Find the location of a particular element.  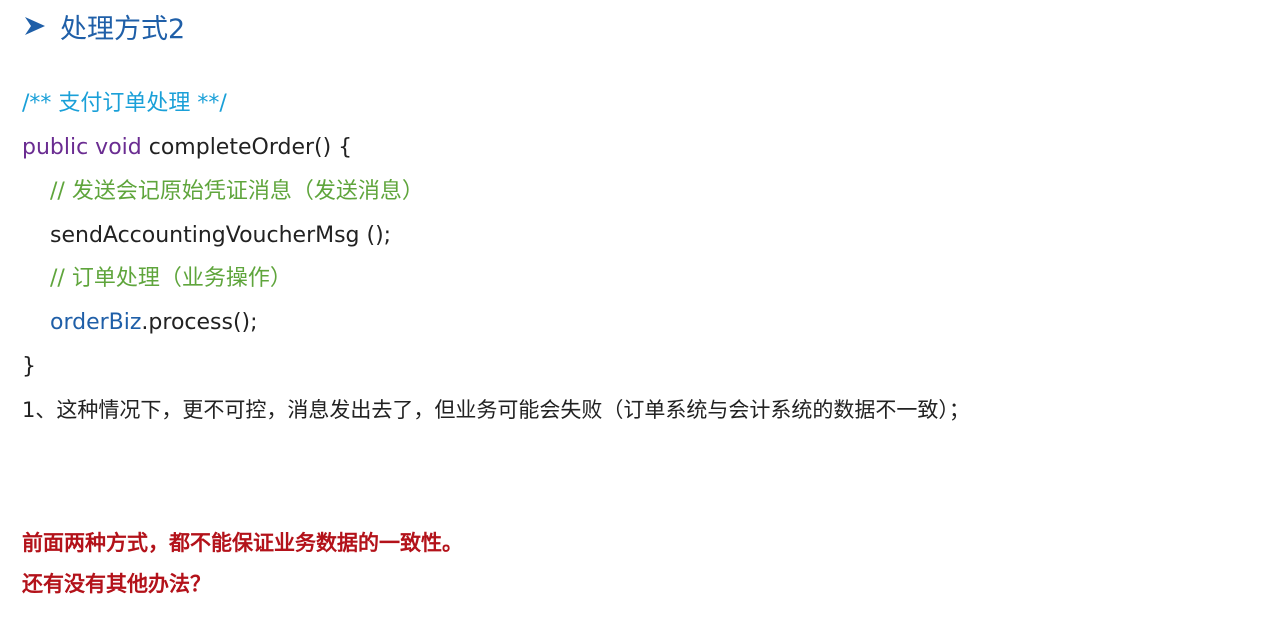

section-heading-text: 处理方式2 is located at coordinates (123, 29).